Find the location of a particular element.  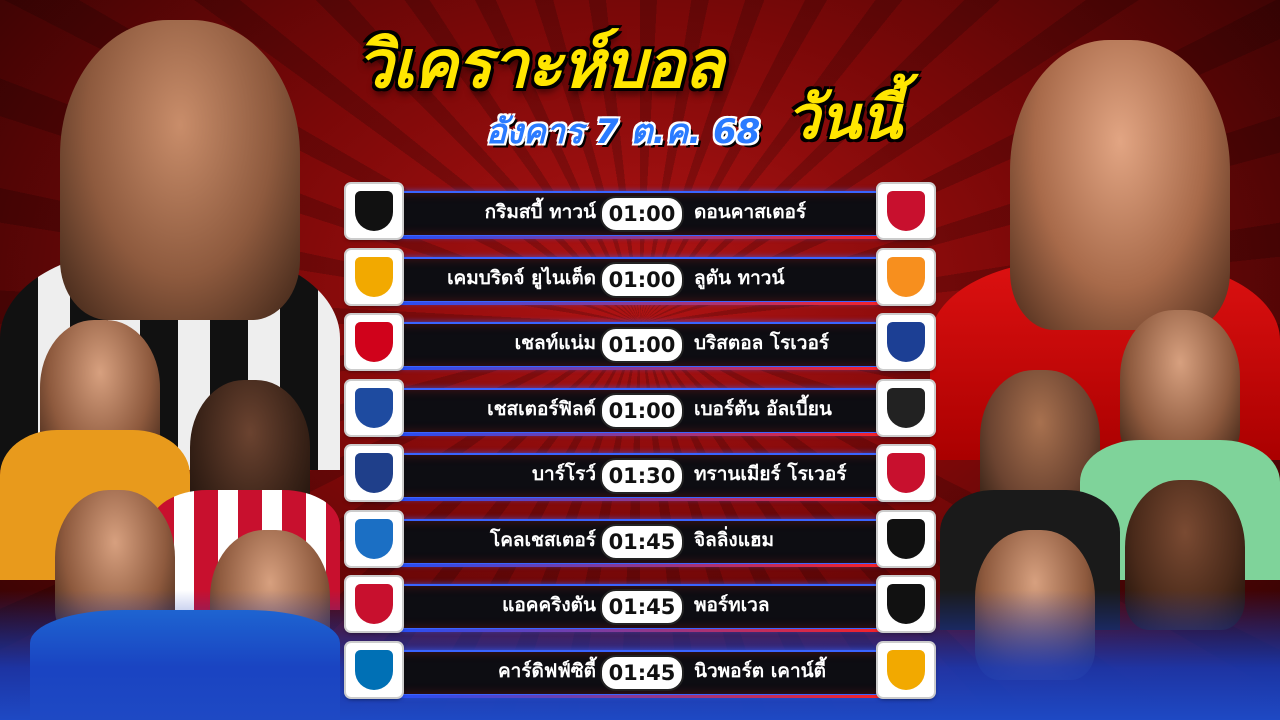

tranmere-crest-icon is located at coordinates (906, 473).